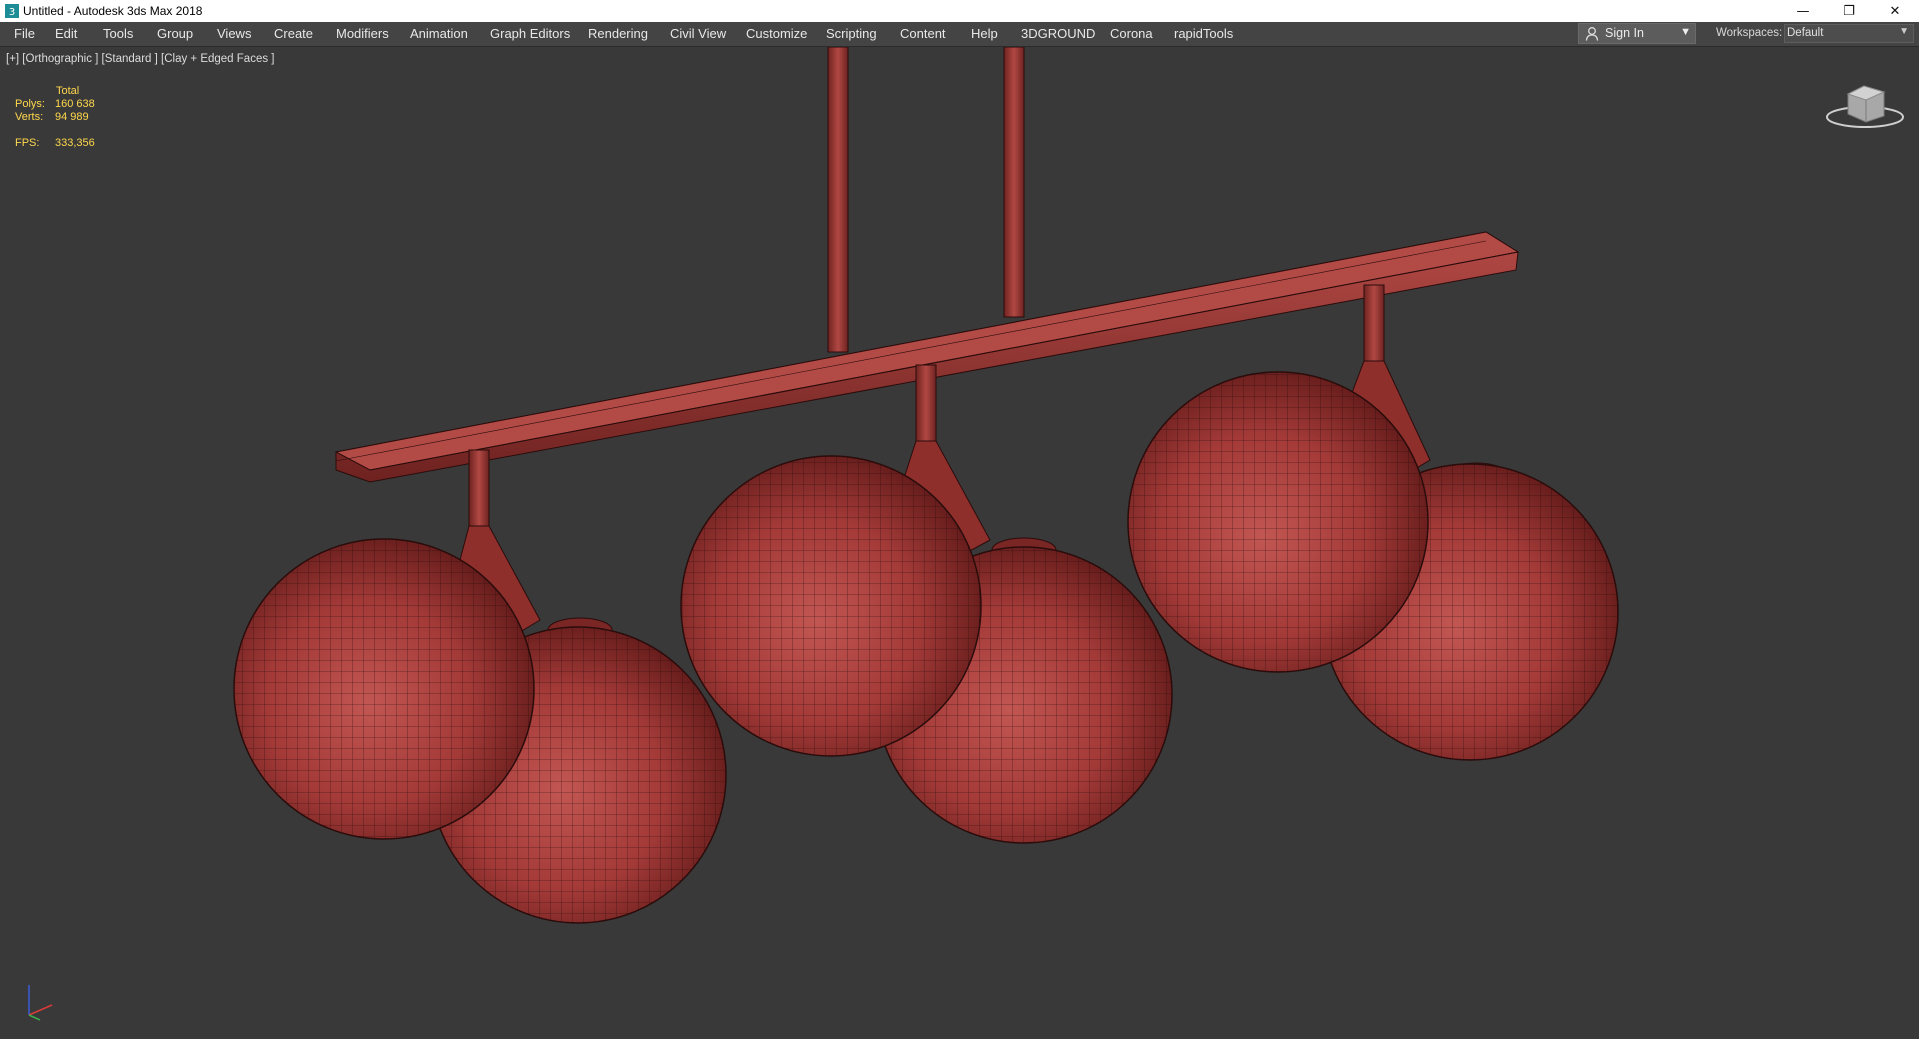 Image resolution: width=1919 pixels, height=1039 pixels. Describe the element at coordinates (75, 104) in the screenshot. I see `stats-polys-value: 160 638` at that location.